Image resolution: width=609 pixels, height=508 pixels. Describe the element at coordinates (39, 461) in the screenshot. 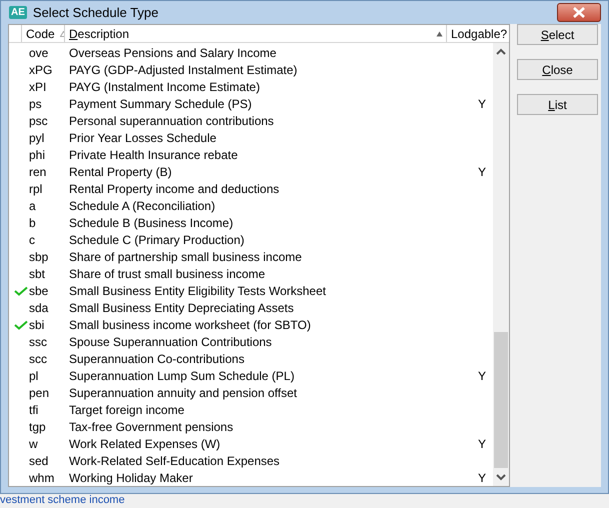

I see `table-cell-text: sed` at that location.